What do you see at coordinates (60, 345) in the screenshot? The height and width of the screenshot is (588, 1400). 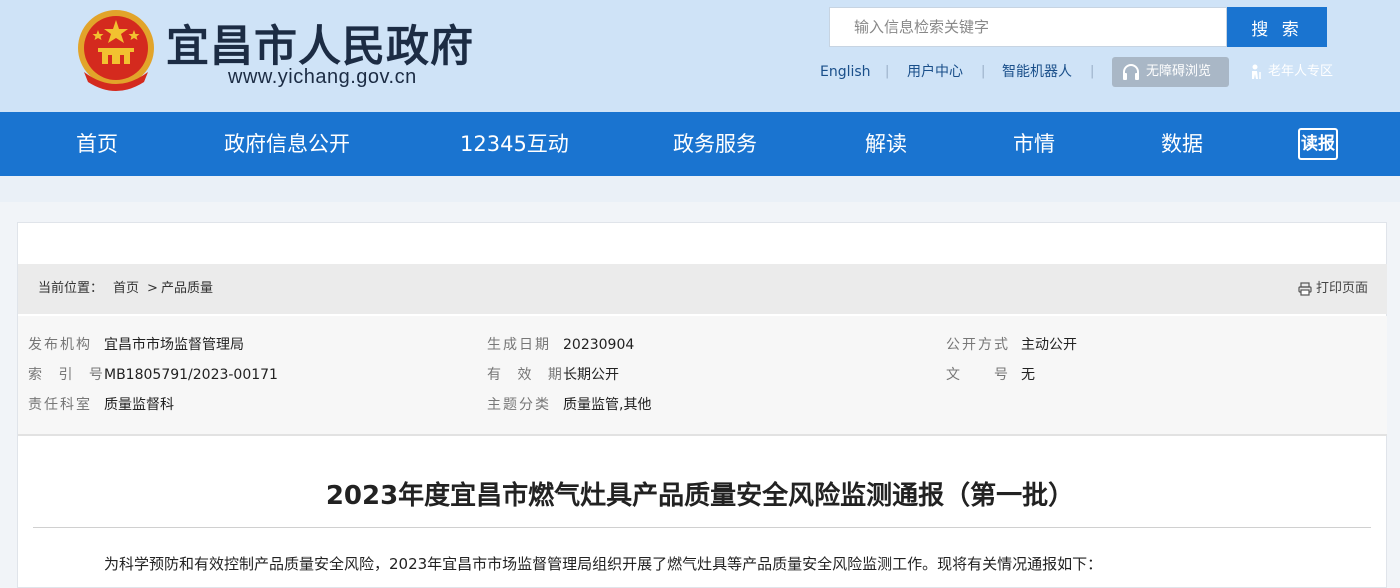 I see `publisher-label: 发布机构` at bounding box center [60, 345].